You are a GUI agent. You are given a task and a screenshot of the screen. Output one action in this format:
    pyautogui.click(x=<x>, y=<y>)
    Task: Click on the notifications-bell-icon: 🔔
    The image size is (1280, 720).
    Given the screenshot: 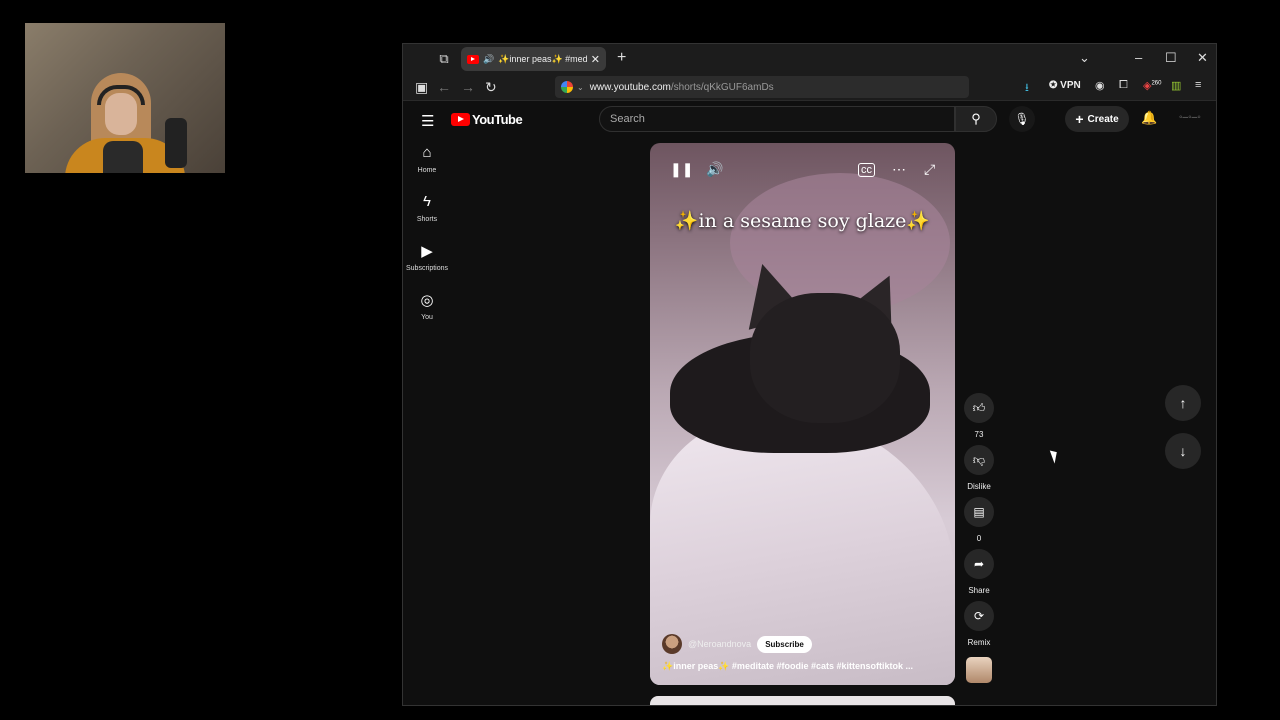 What is the action you would take?
    pyautogui.click(x=1149, y=118)
    